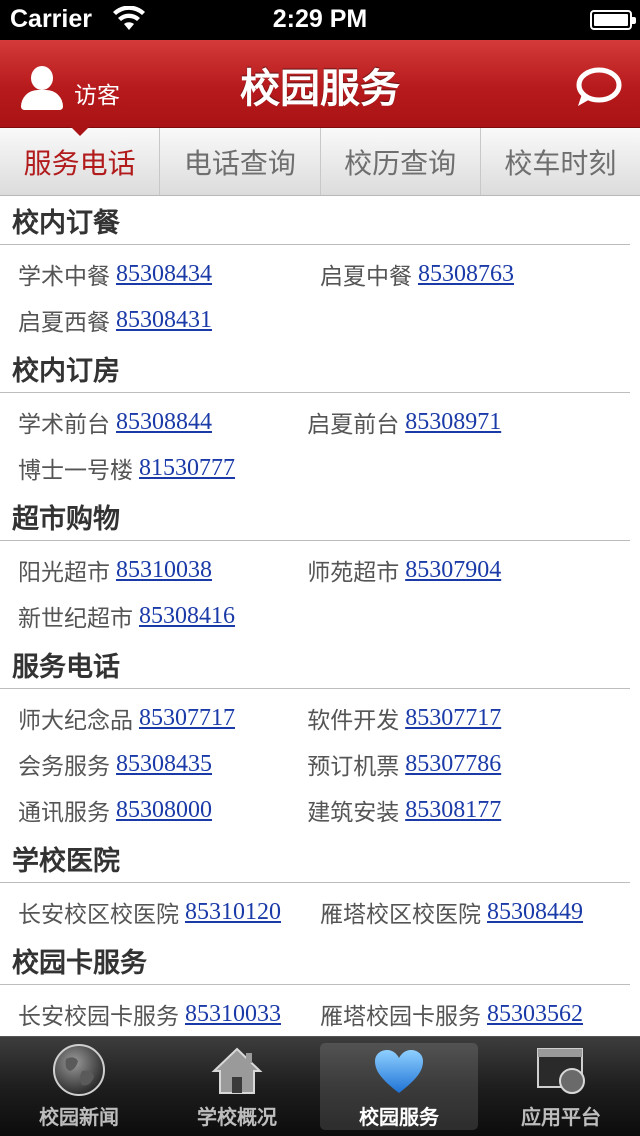  I want to click on phone-link: 85308177, so click(453, 810).